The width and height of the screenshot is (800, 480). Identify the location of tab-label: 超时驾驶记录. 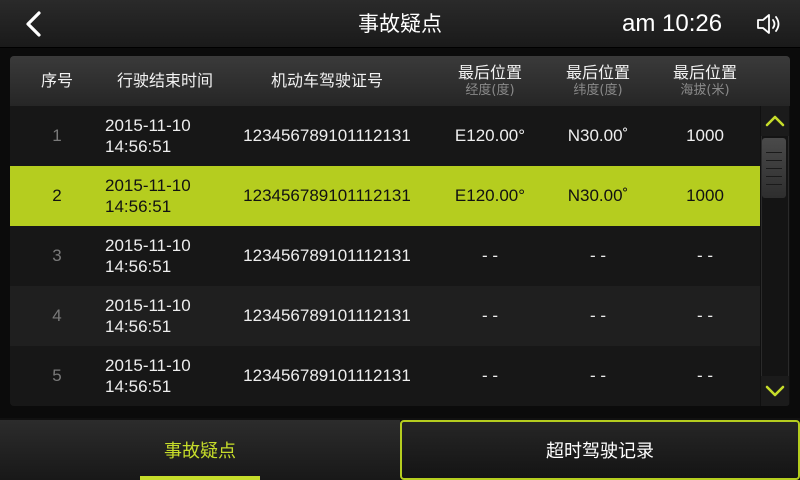
(600, 451).